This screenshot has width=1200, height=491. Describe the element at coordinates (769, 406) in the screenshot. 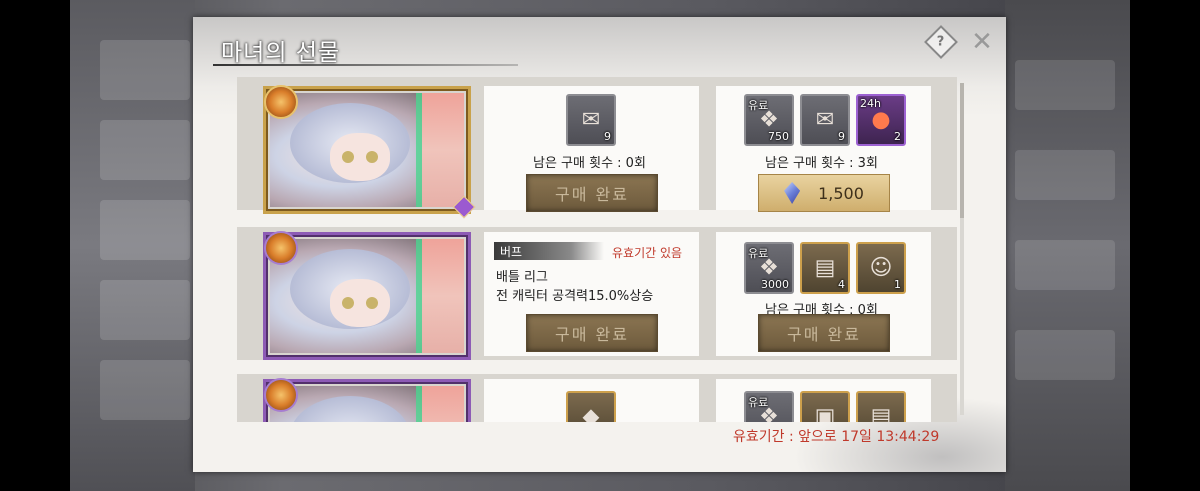

I see `reward-item: ❖ 유료` at that location.